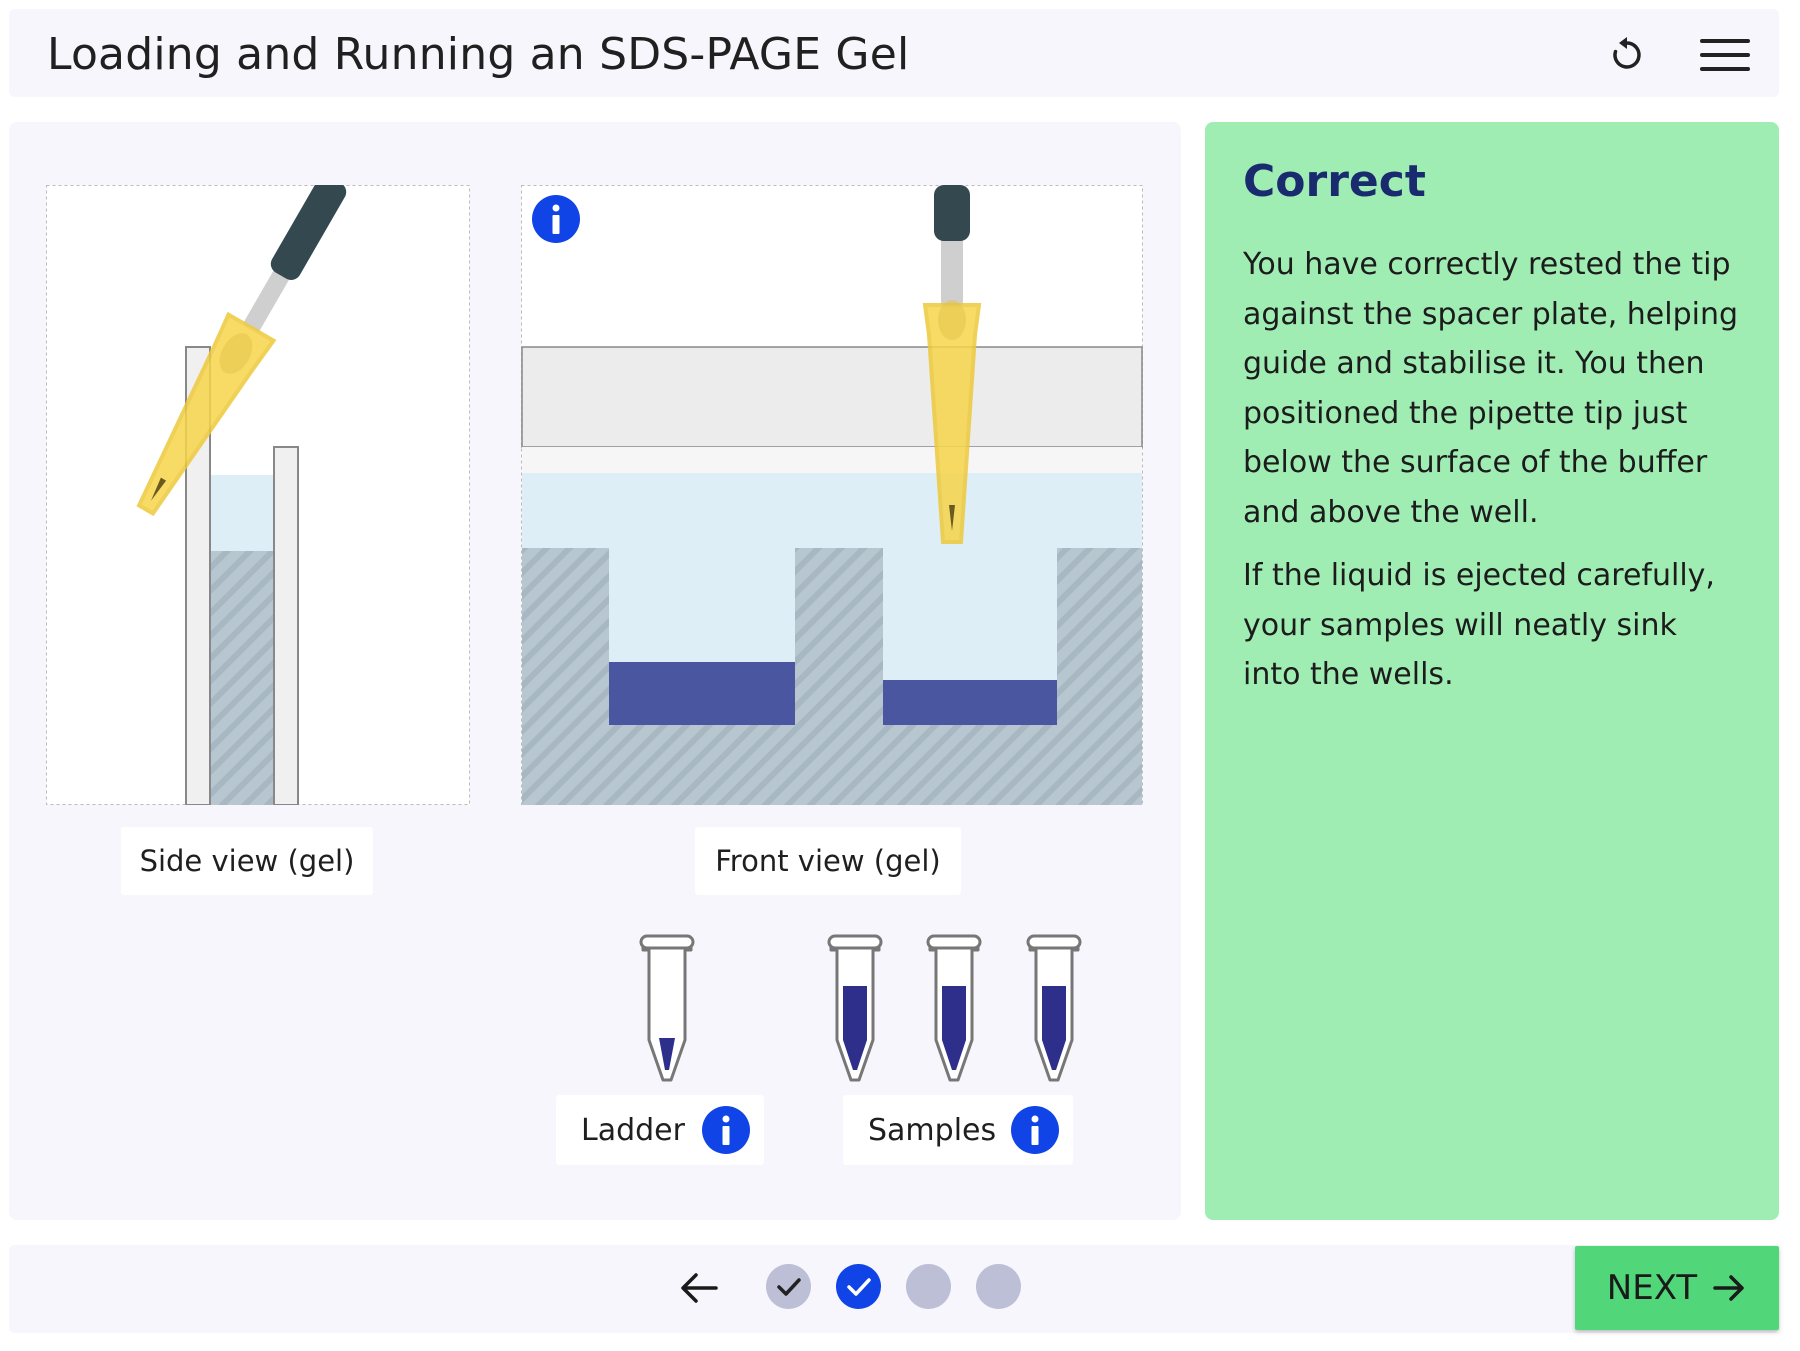  I want to click on arrow-left-icon, so click(699, 1288).